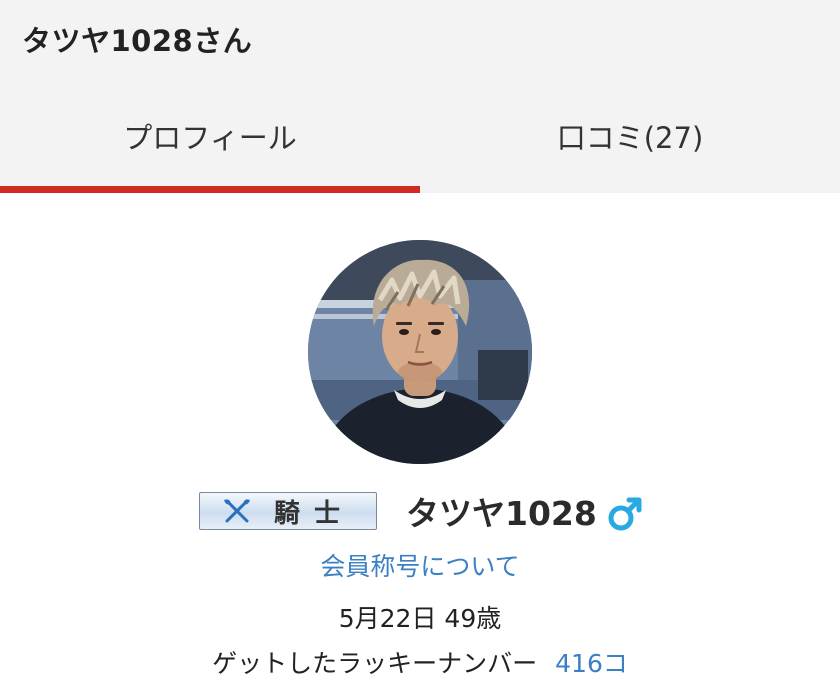  What do you see at coordinates (420, 618) in the screenshot?
I see `birthday-age: 5月22日 49歳` at bounding box center [420, 618].